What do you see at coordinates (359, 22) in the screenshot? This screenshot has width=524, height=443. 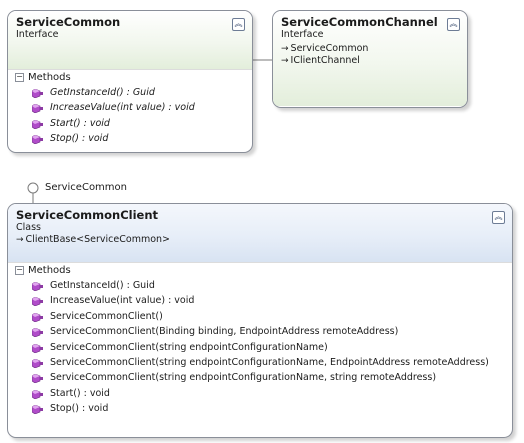 I see `service-common-channel-title: ServiceCommonChannel` at bounding box center [359, 22].